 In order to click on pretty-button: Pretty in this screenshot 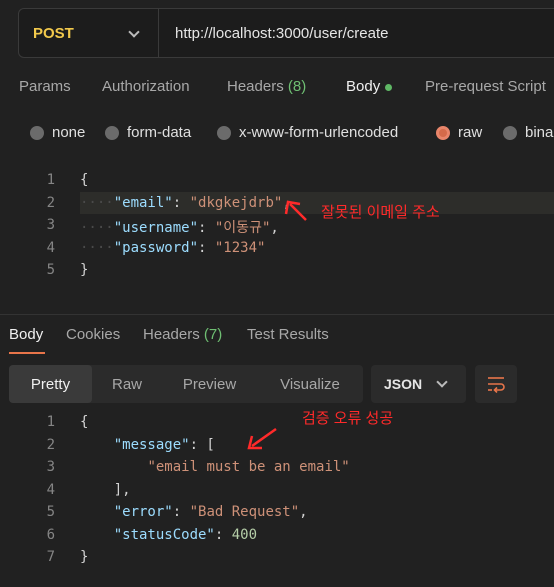, I will do `click(50, 384)`.